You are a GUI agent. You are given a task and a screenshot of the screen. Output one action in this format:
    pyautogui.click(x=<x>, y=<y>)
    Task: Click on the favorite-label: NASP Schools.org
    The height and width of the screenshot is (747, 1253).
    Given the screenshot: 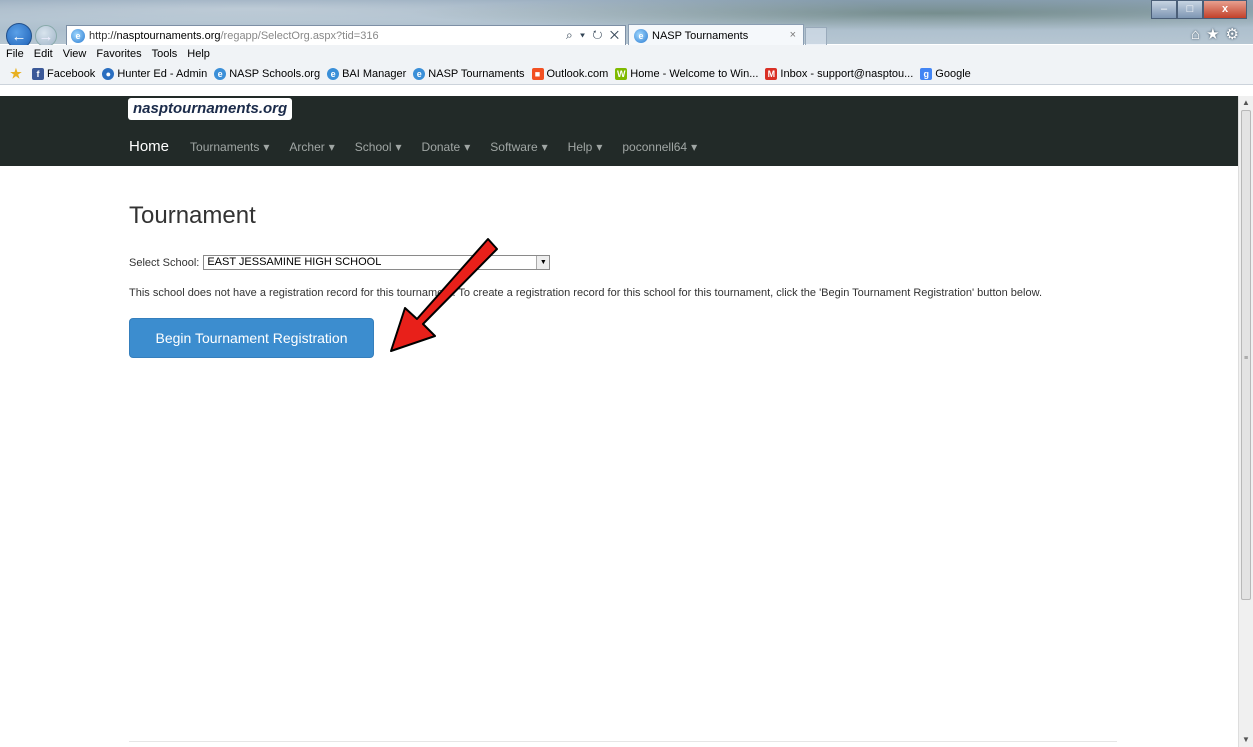 What is the action you would take?
    pyautogui.click(x=275, y=73)
    